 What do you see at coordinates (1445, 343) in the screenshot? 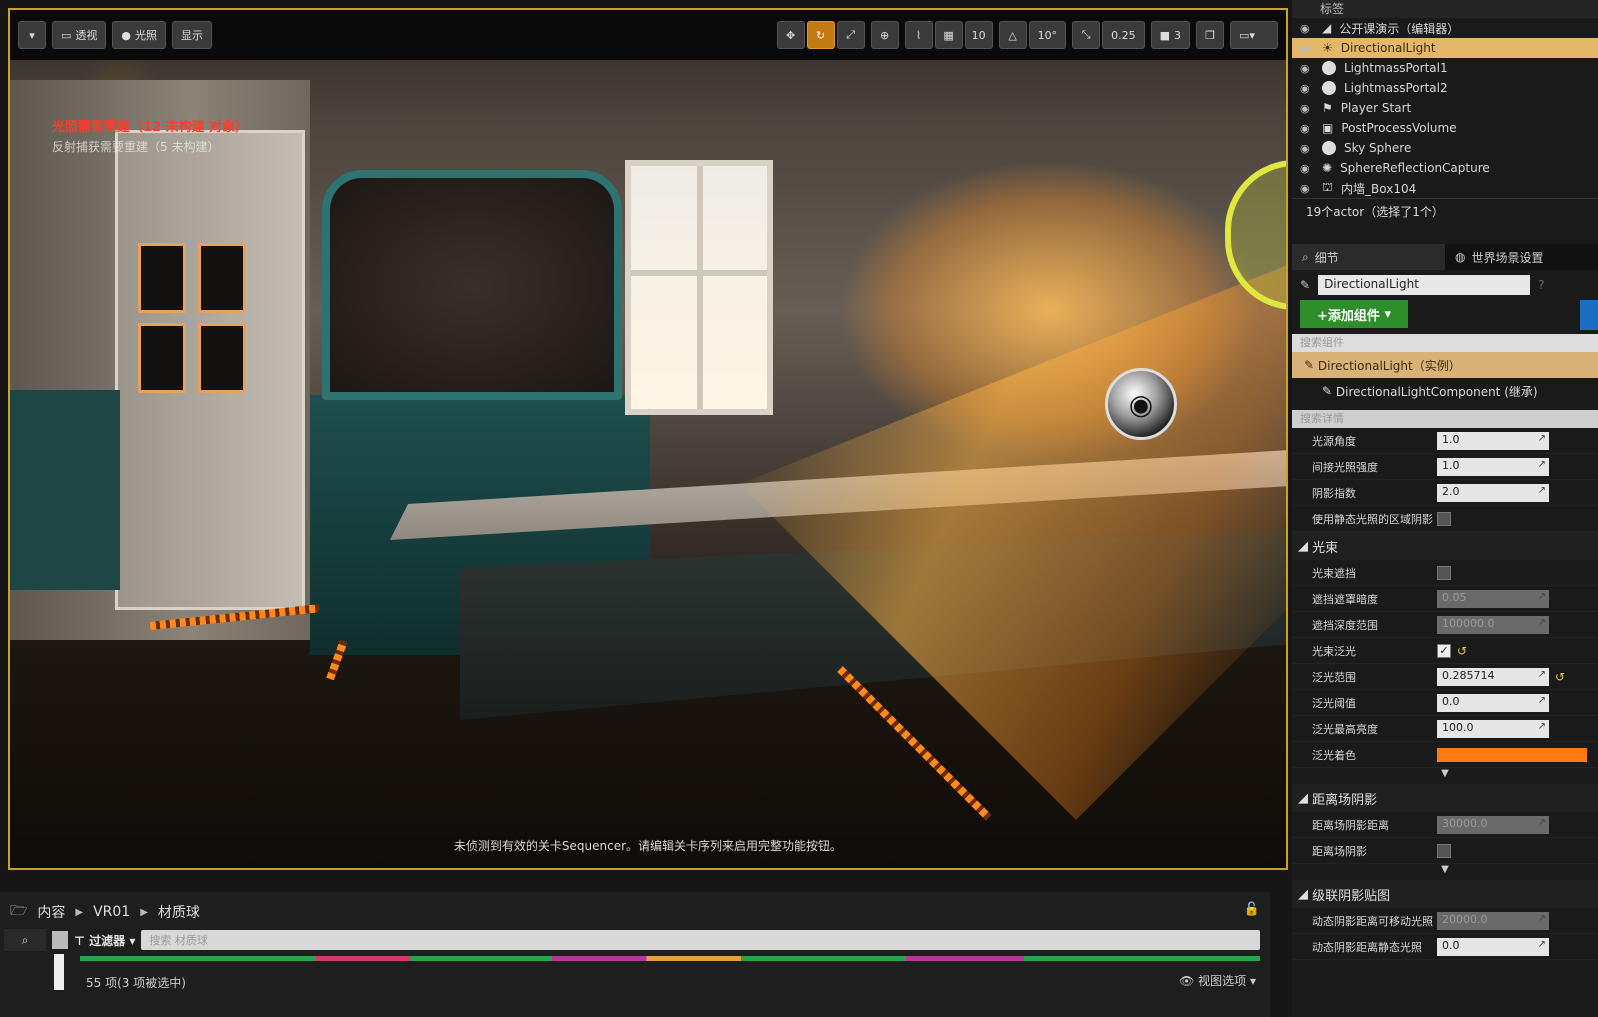
I see `component-search-input: 搜索组件` at bounding box center [1445, 343].